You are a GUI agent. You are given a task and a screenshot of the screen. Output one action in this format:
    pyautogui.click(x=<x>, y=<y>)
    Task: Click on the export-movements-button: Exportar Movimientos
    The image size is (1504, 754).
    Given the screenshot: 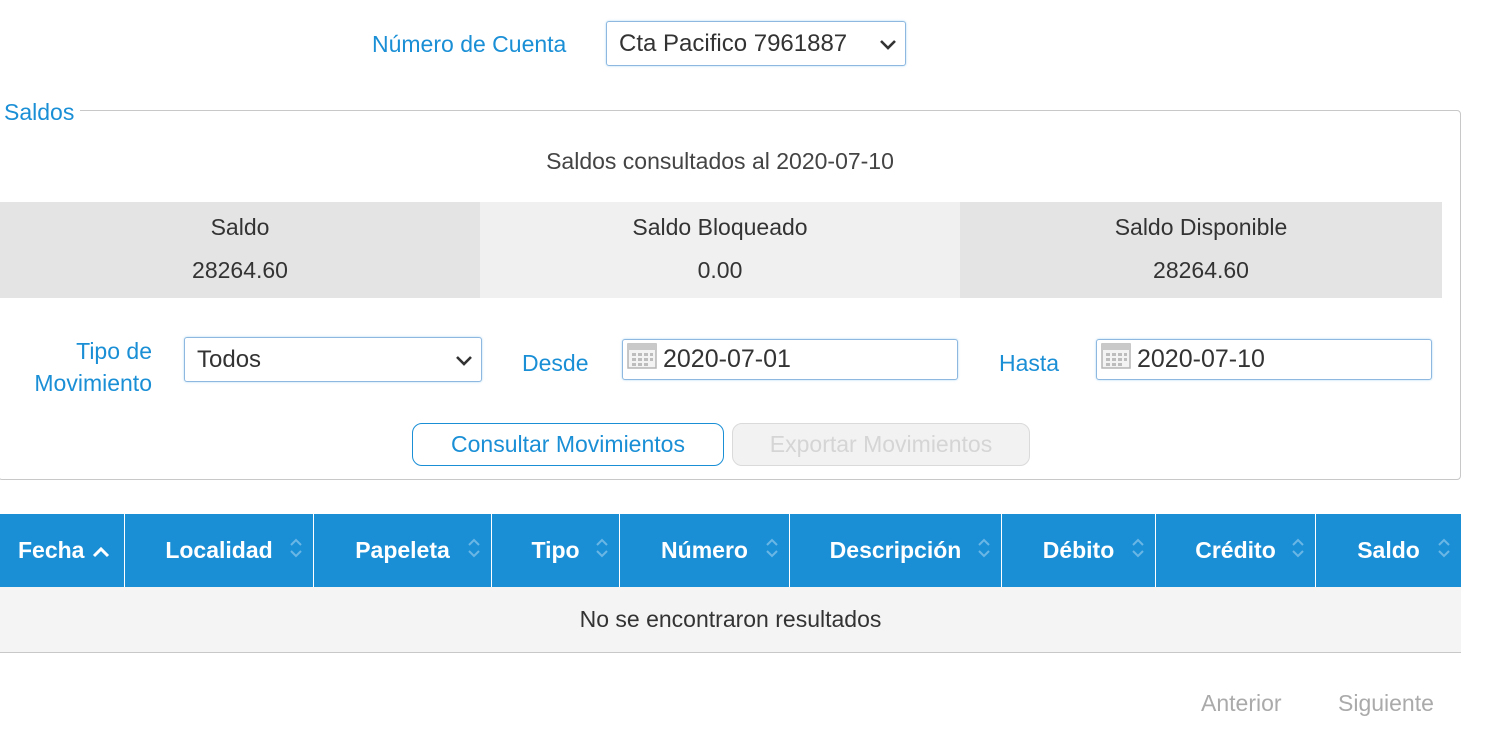 What is the action you would take?
    pyautogui.click(x=881, y=444)
    